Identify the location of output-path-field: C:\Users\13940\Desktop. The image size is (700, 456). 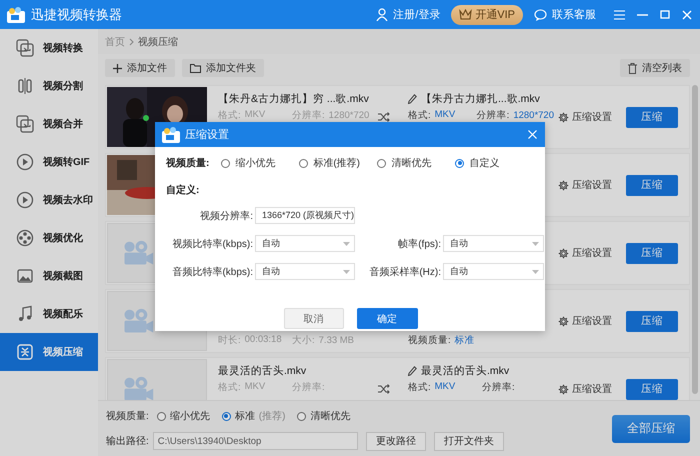
(255, 441).